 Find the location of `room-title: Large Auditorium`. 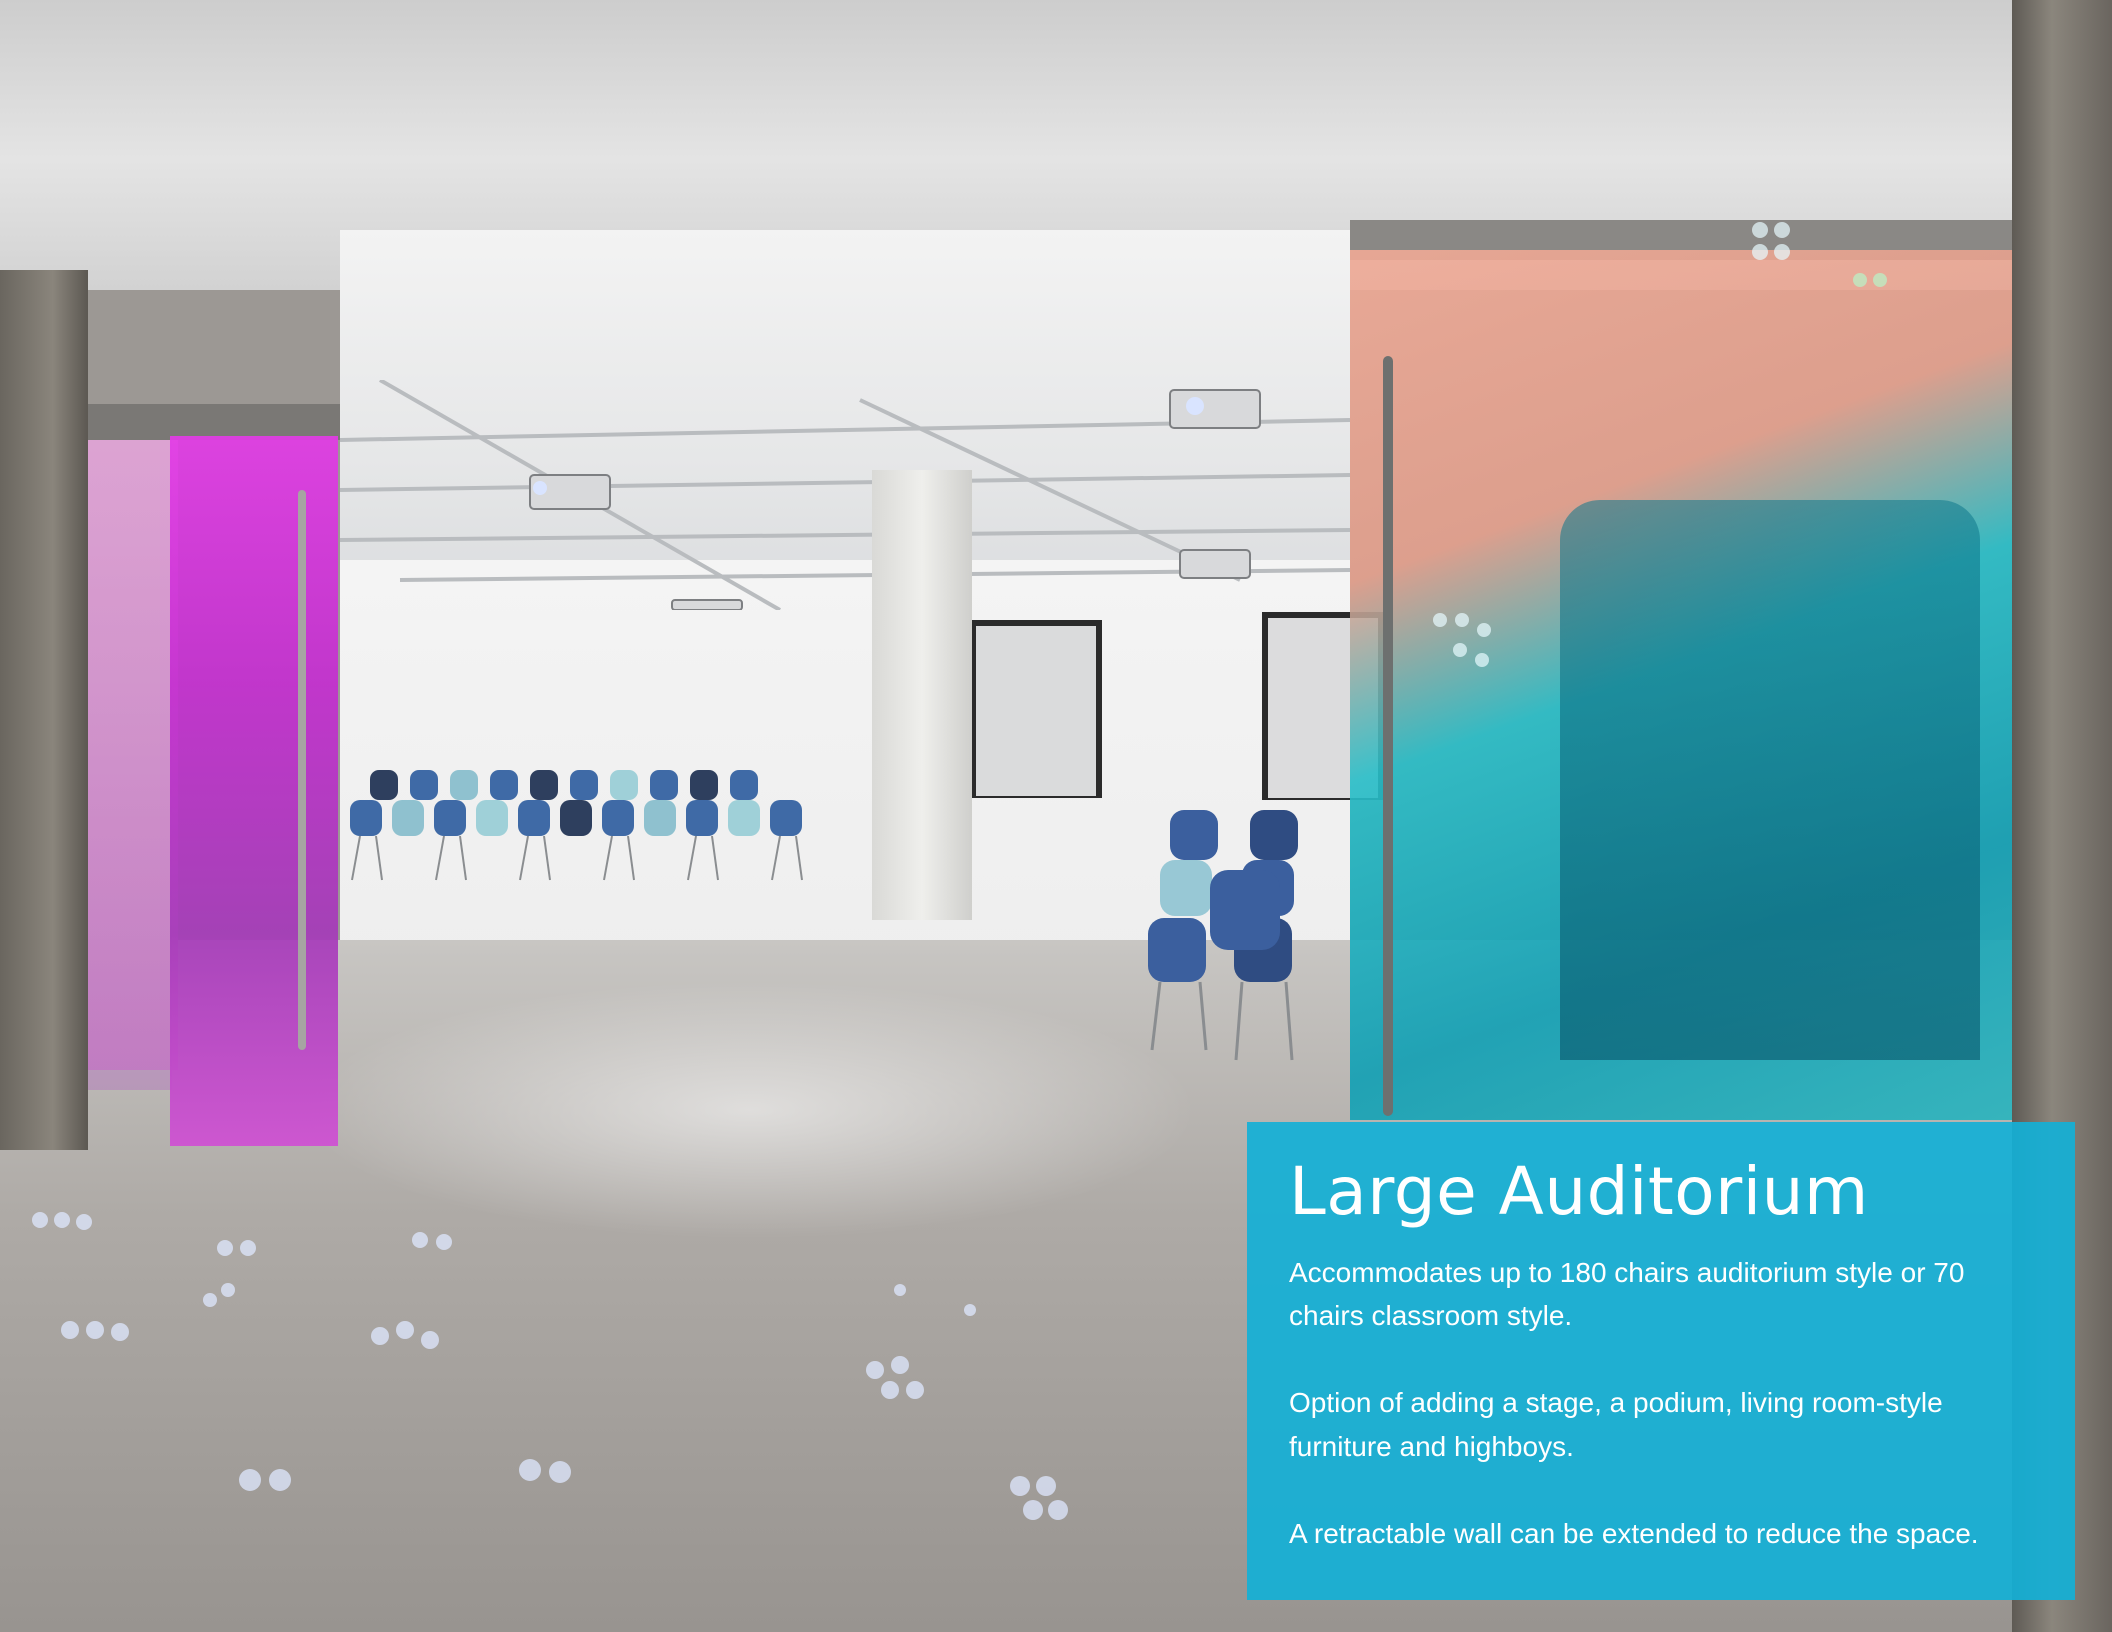

room-title: Large Auditorium is located at coordinates (1579, 1191).